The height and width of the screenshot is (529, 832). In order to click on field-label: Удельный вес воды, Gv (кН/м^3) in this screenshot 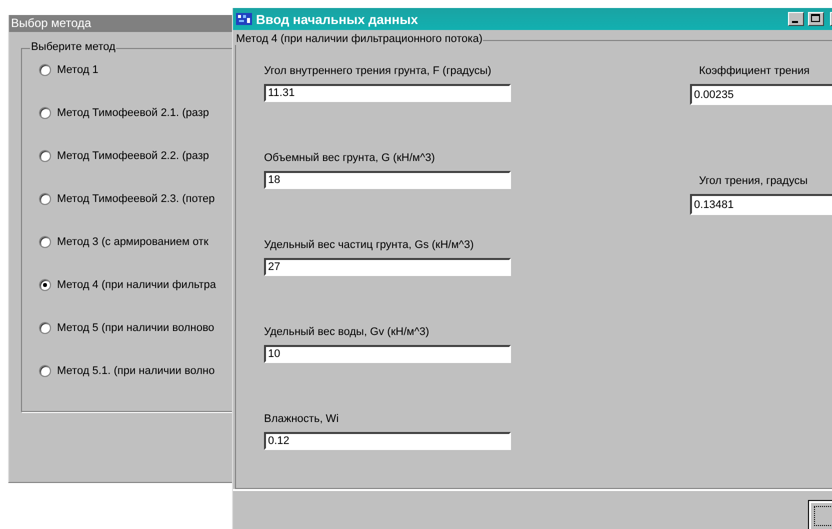, I will do `click(347, 332)`.